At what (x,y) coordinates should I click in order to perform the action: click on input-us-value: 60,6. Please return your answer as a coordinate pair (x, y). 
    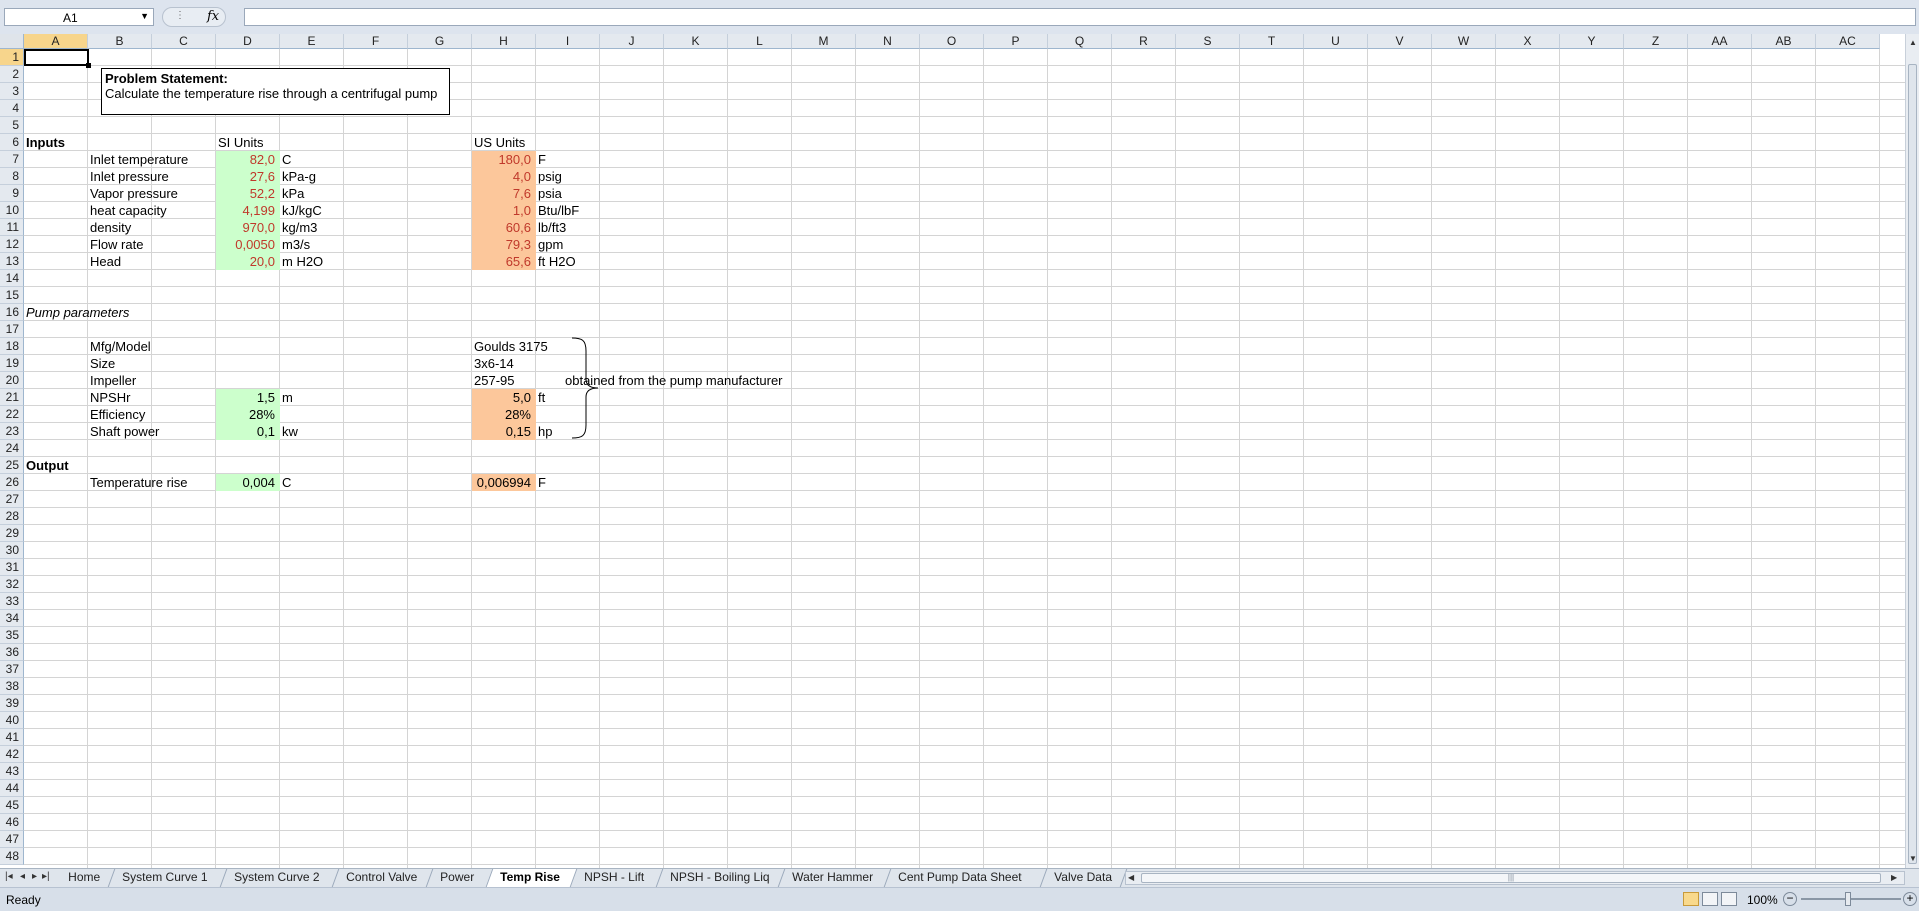
    Looking at the image, I should click on (504, 227).